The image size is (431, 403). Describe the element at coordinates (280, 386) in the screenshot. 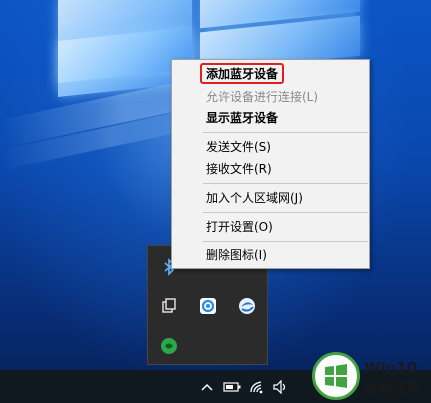

I see `volume-icon` at that location.